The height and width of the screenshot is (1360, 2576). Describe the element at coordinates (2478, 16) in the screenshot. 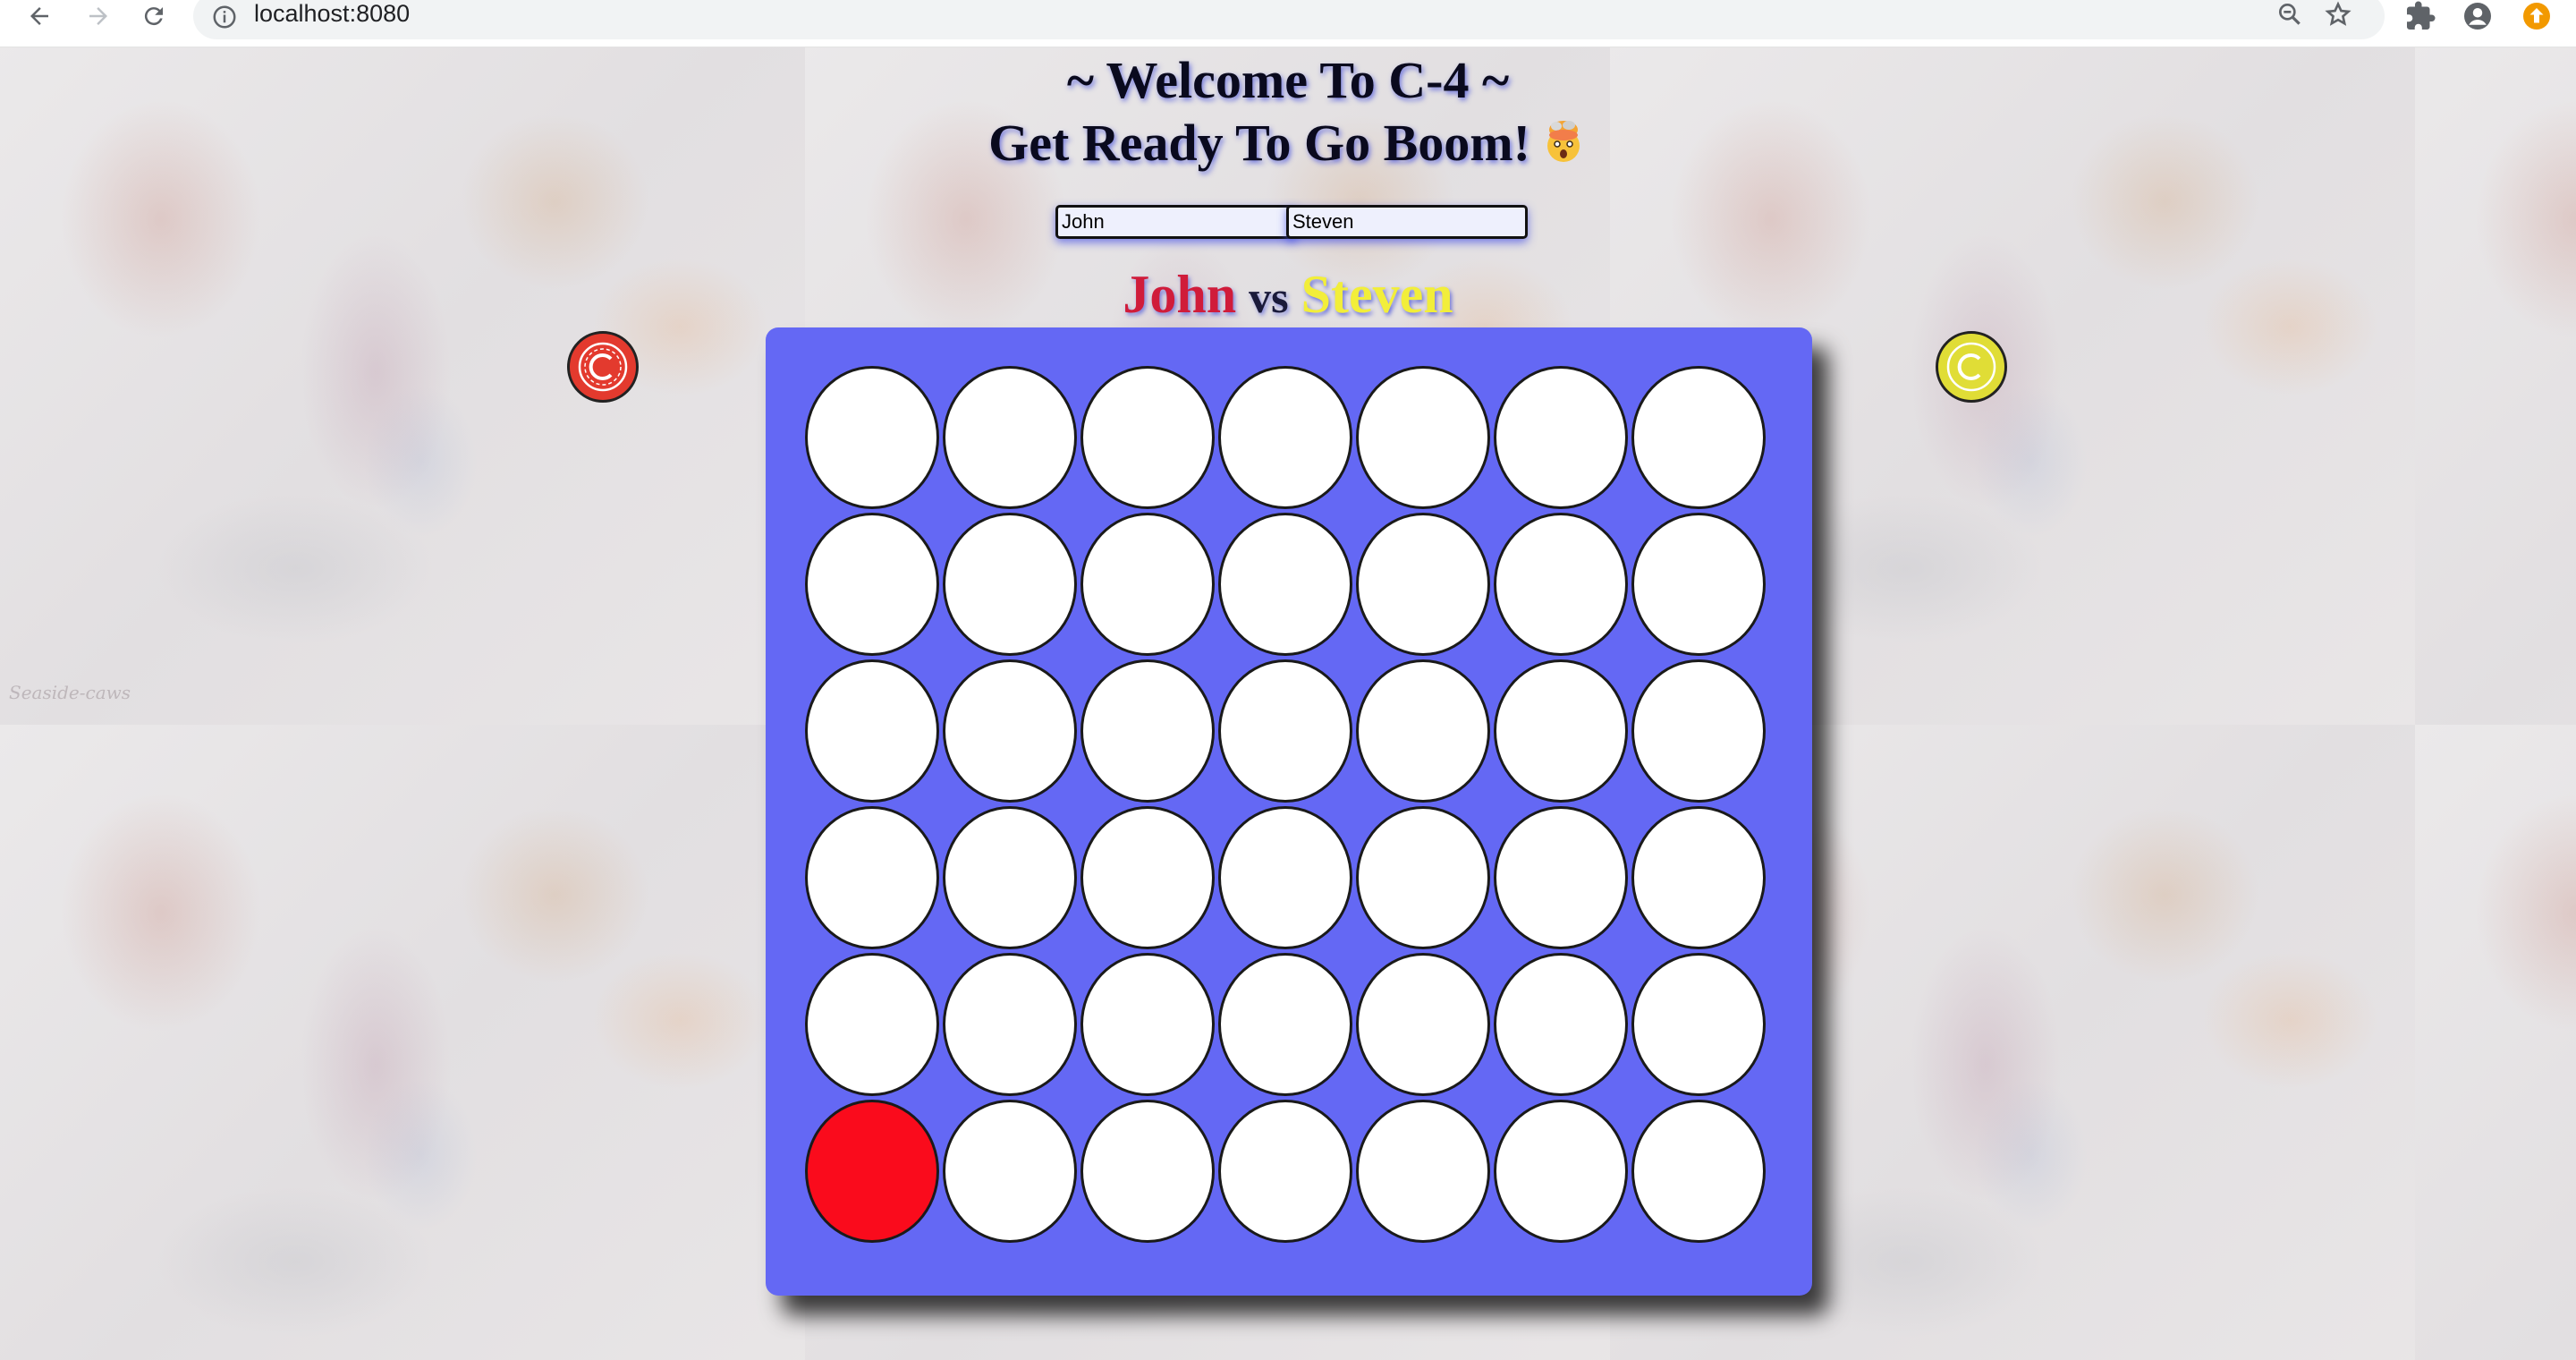

I see `profile-icon` at that location.